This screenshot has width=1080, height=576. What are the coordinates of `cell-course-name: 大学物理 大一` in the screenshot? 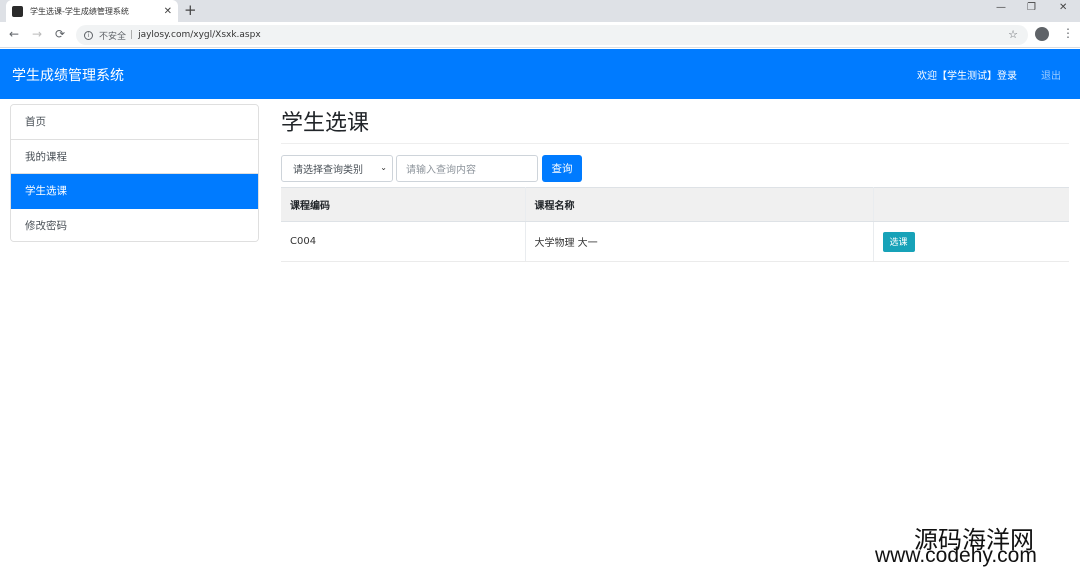 It's located at (699, 241).